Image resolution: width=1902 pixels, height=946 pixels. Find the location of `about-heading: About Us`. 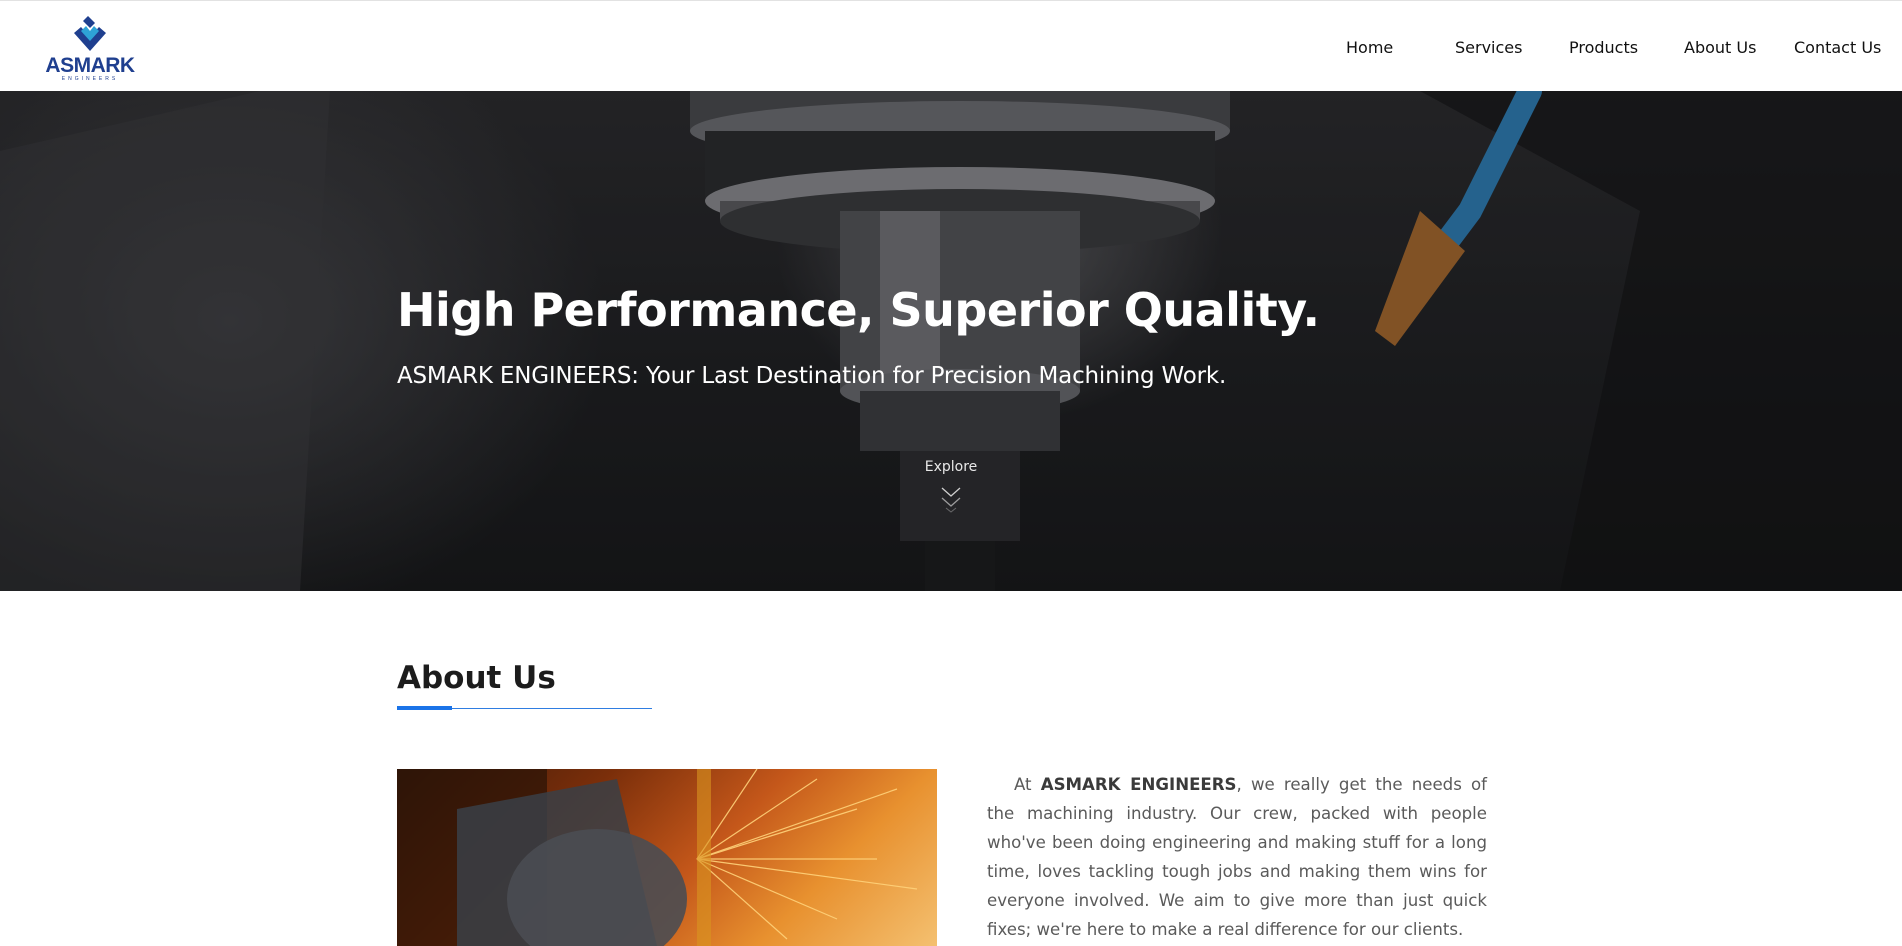

about-heading: About Us is located at coordinates (476, 678).